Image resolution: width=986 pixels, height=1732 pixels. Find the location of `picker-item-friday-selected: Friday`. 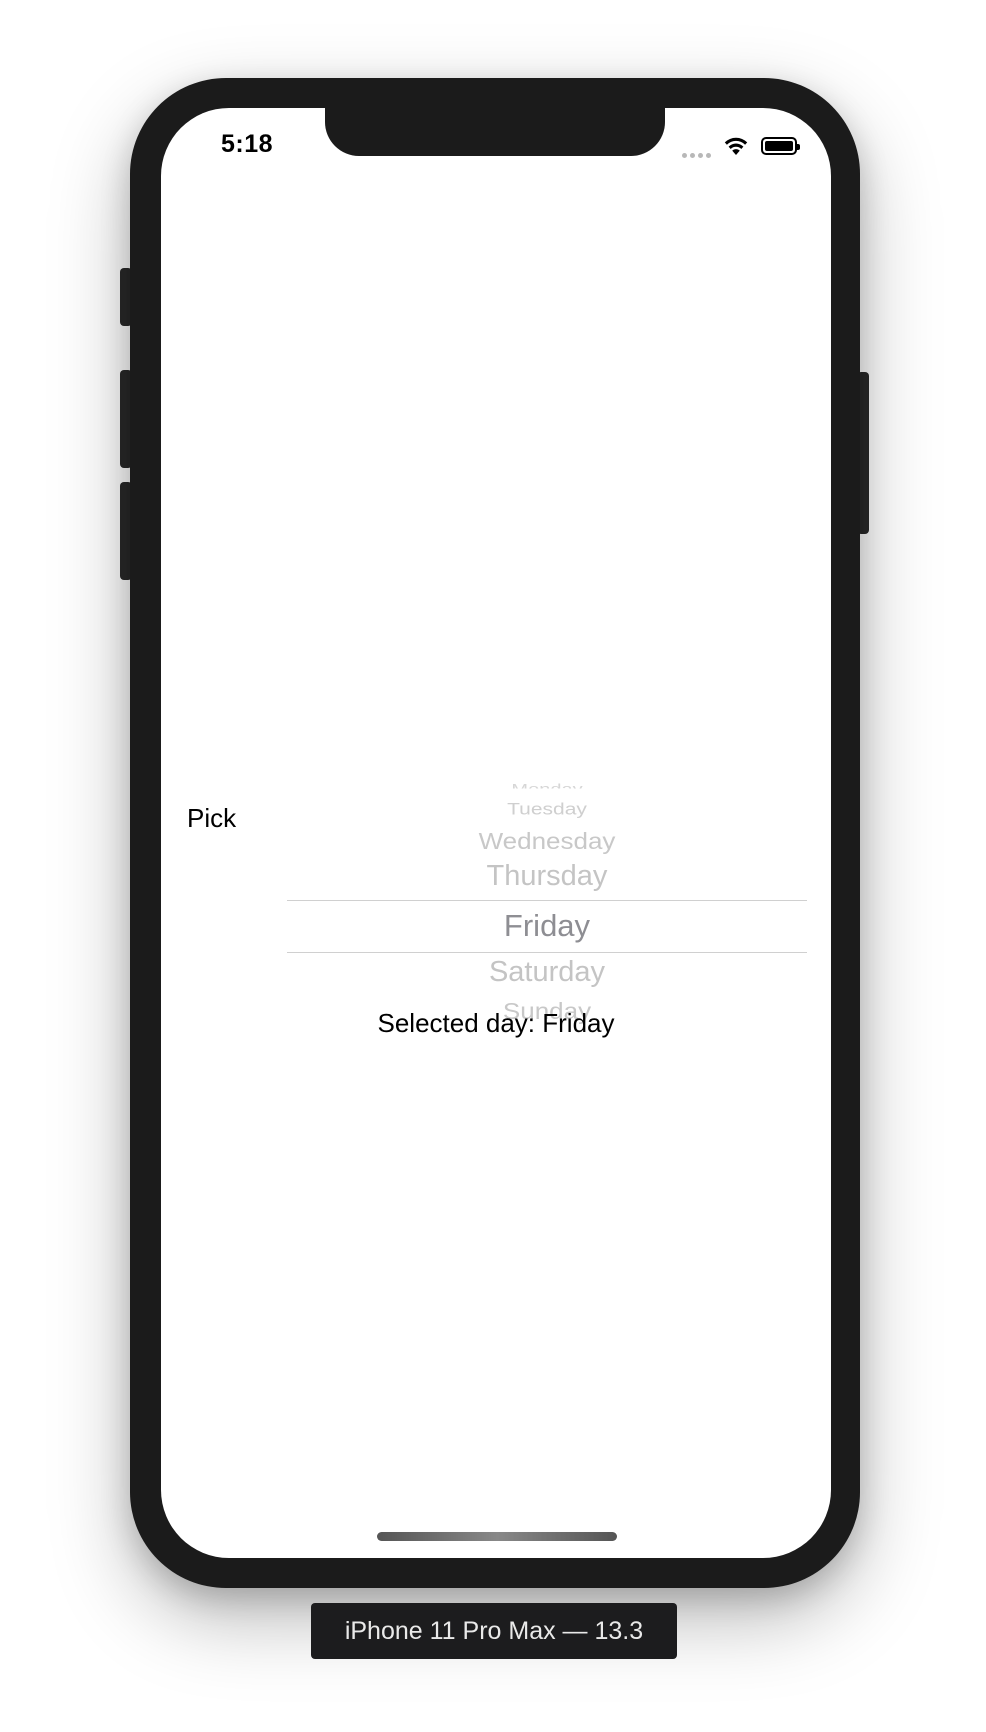

picker-item-friday-selected: Friday is located at coordinates (547, 926).